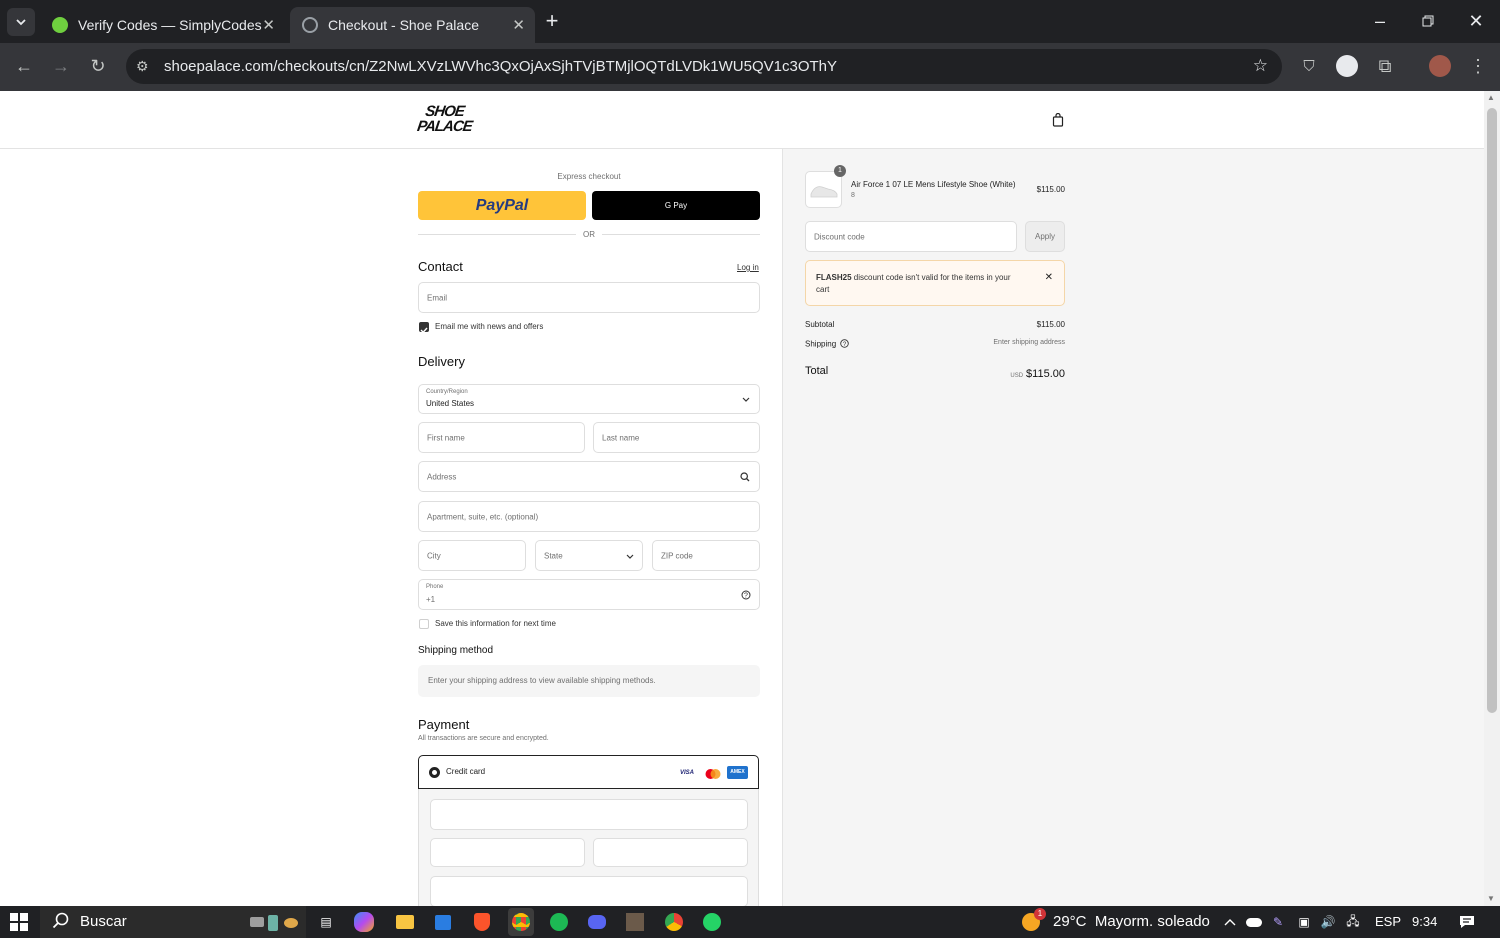  Describe the element at coordinates (840, 171) in the screenshot. I see `quantity-badge: 1` at that location.